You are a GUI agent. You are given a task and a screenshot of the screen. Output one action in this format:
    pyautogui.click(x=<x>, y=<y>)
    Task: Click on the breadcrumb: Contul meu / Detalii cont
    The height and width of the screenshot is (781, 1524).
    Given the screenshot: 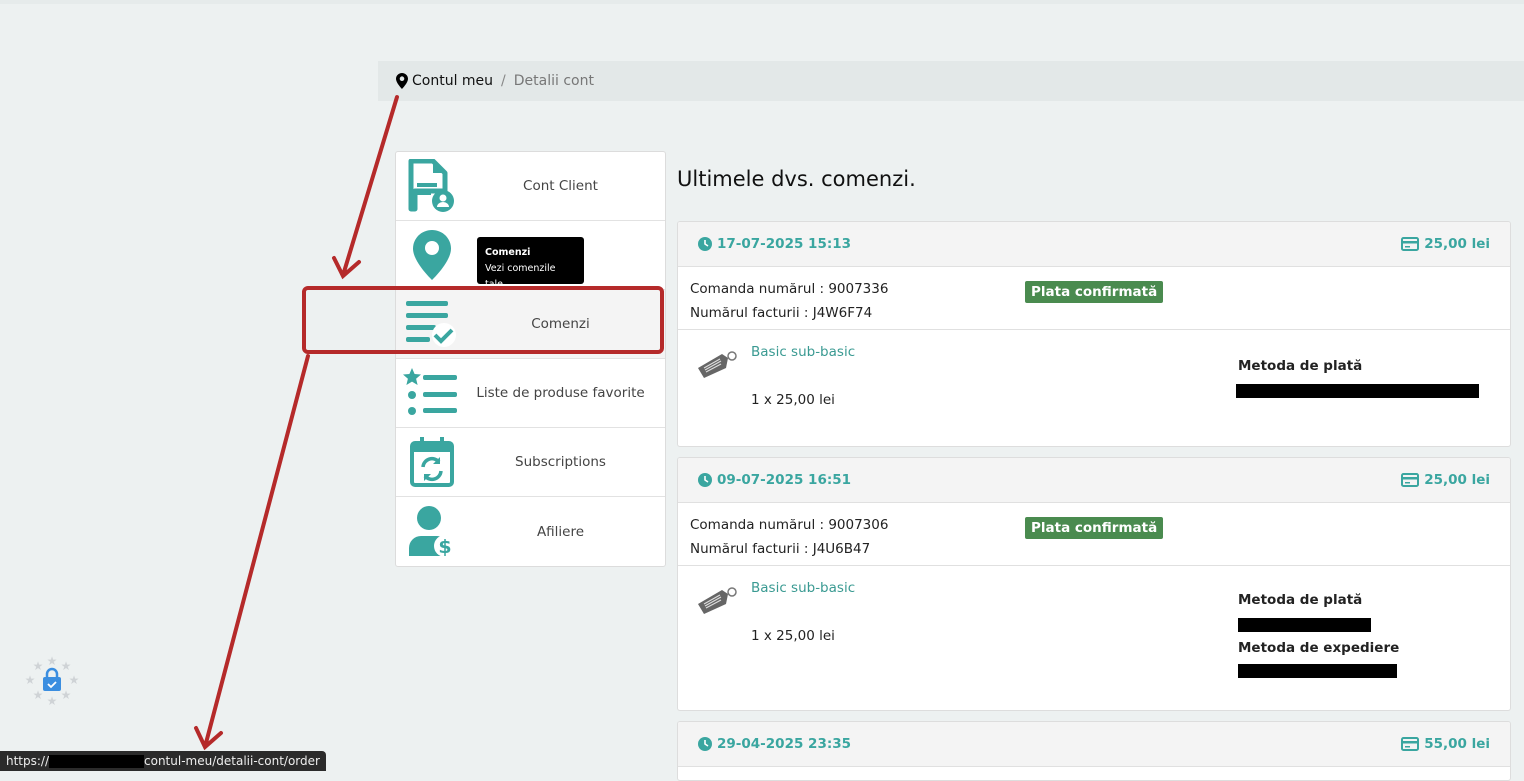 What is the action you would take?
    pyautogui.click(x=951, y=81)
    